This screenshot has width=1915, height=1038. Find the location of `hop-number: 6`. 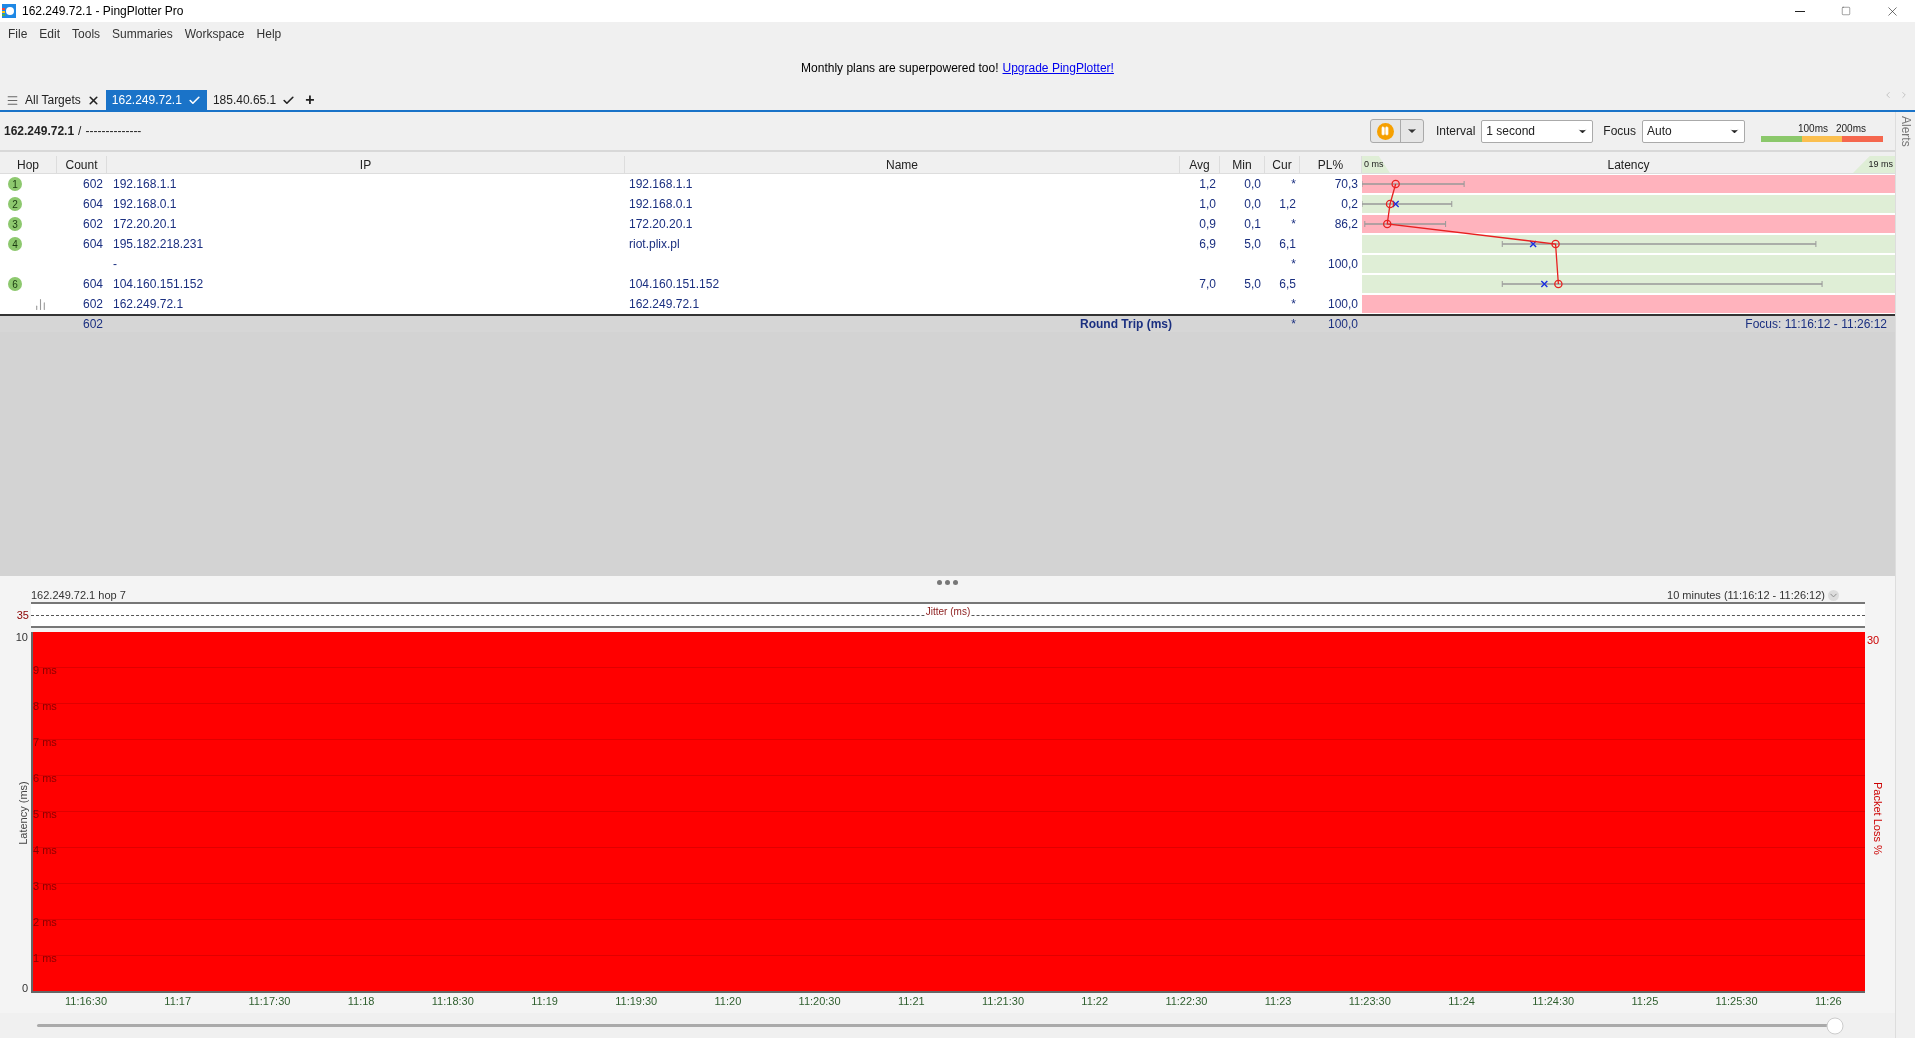

hop-number: 6 is located at coordinates (15, 284).